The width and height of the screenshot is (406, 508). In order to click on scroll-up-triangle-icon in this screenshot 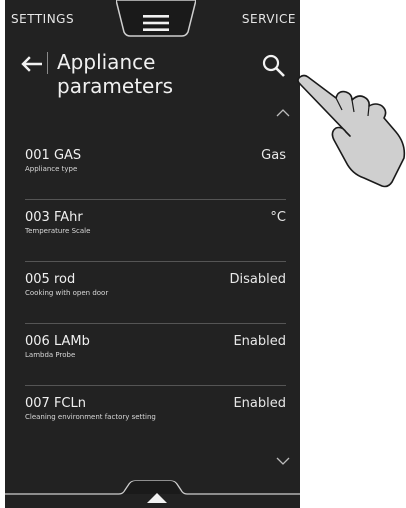, I will do `click(157, 498)`.